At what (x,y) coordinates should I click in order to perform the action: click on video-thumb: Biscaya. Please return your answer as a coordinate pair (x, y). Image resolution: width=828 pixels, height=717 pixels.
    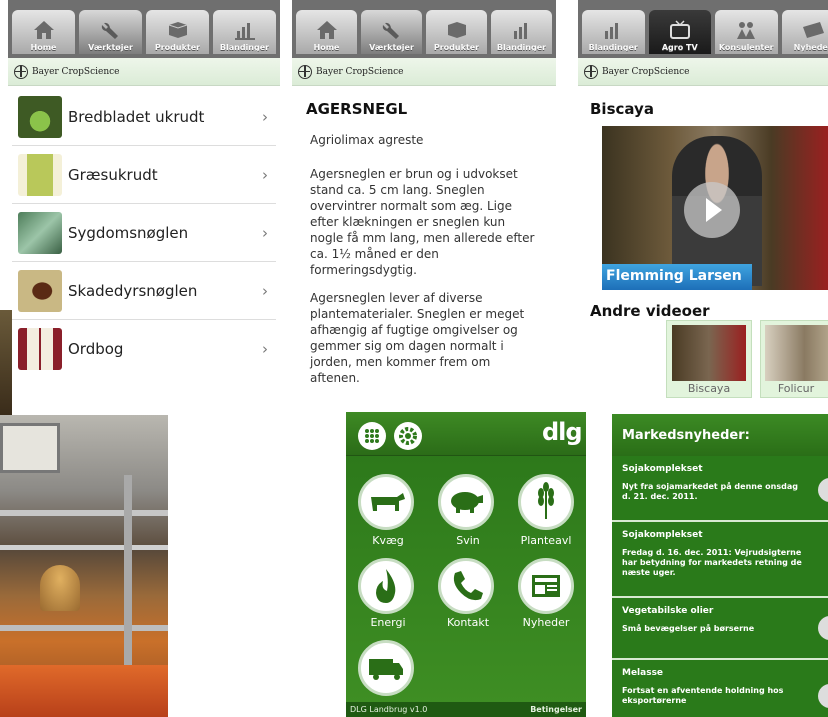
    Looking at the image, I should click on (709, 359).